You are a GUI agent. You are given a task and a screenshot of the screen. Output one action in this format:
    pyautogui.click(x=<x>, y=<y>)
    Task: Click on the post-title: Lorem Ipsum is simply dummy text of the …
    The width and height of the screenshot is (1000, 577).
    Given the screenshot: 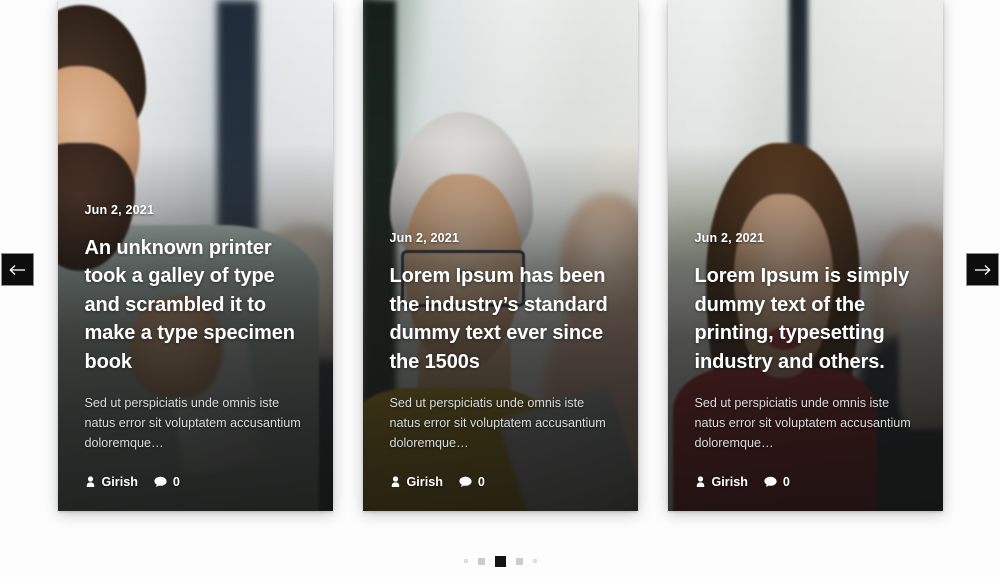 What is the action you would take?
    pyautogui.click(x=805, y=319)
    